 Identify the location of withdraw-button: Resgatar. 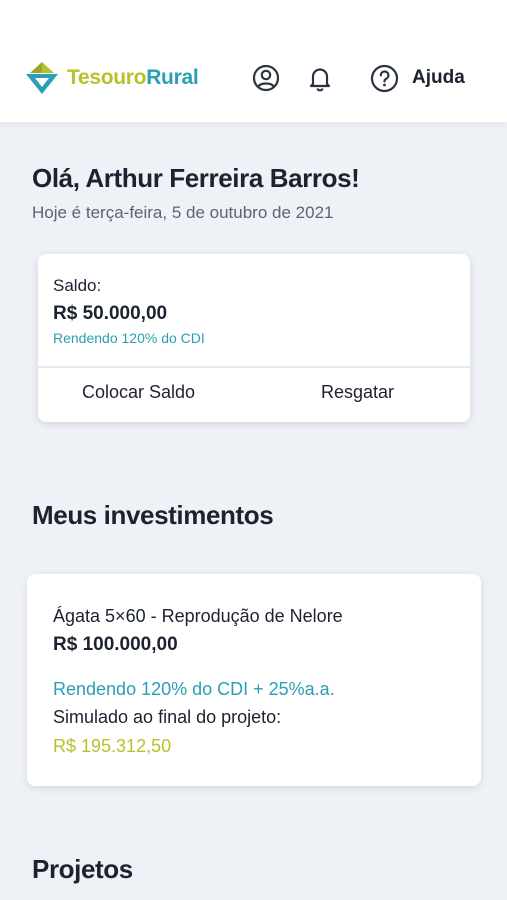
(357, 392).